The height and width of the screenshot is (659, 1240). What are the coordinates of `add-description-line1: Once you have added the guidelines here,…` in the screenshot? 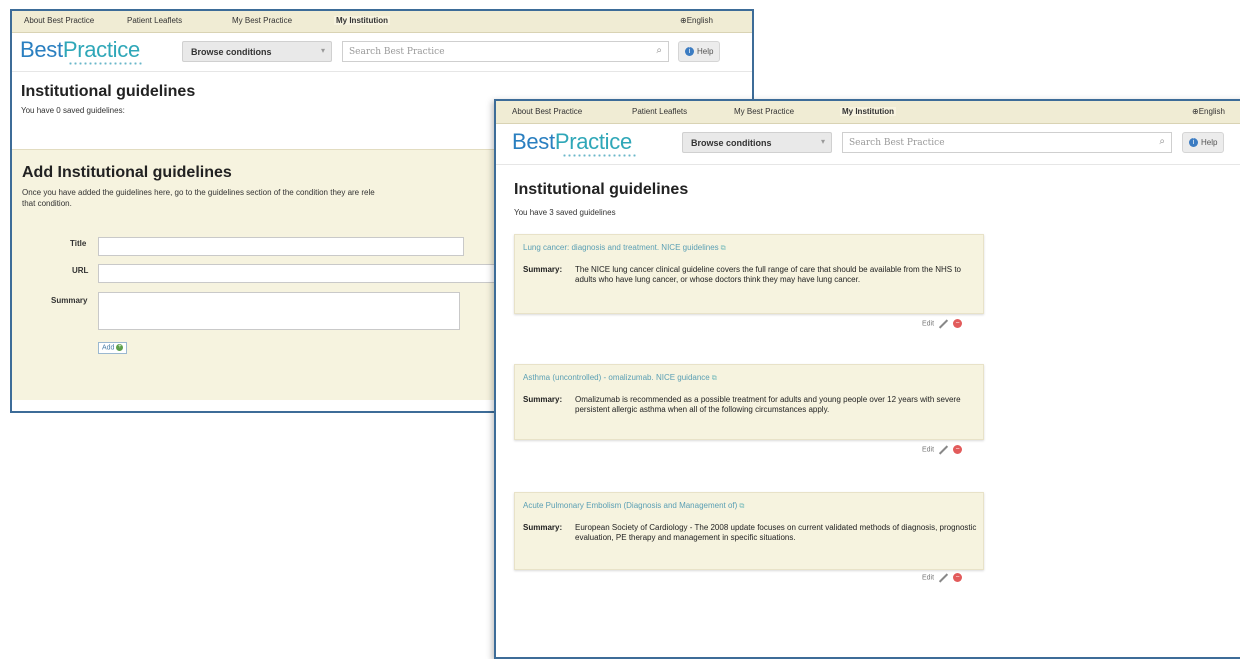 It's located at (198, 192).